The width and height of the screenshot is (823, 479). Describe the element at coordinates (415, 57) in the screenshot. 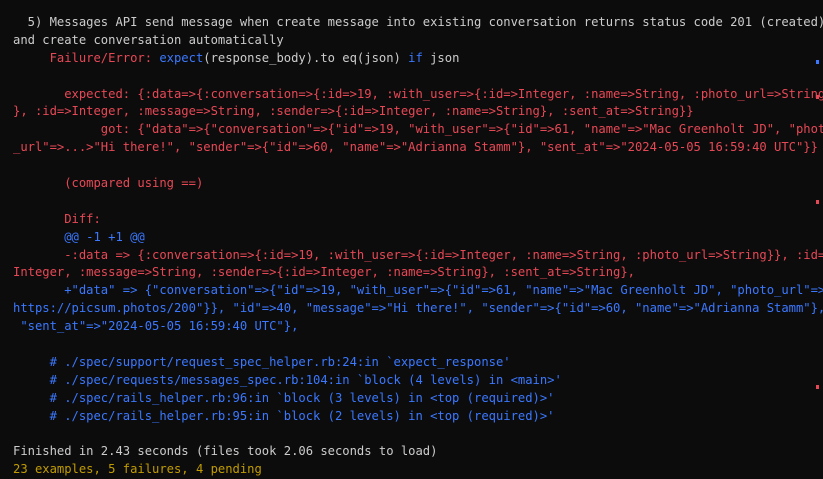

I see `if-keyword: if` at that location.